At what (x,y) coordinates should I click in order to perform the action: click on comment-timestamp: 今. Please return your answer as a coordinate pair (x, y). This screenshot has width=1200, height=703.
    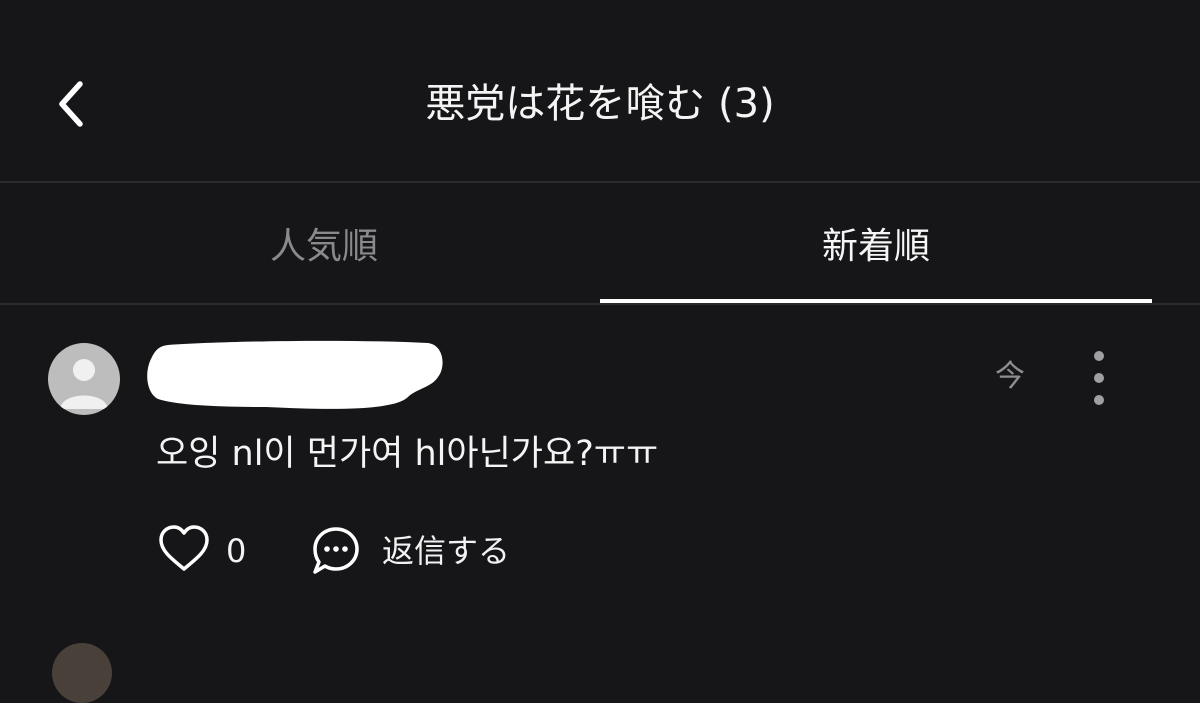
    Looking at the image, I should click on (1010, 376).